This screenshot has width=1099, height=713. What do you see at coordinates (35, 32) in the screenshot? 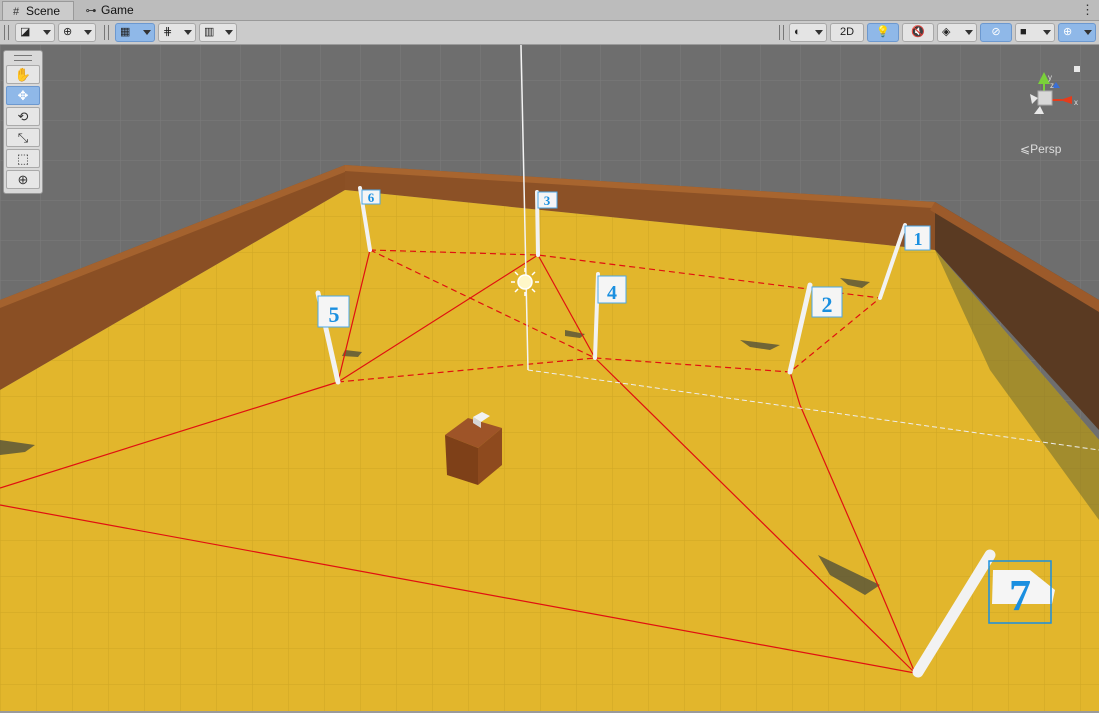
I see `draw-mode-dropdown: ◪` at bounding box center [35, 32].